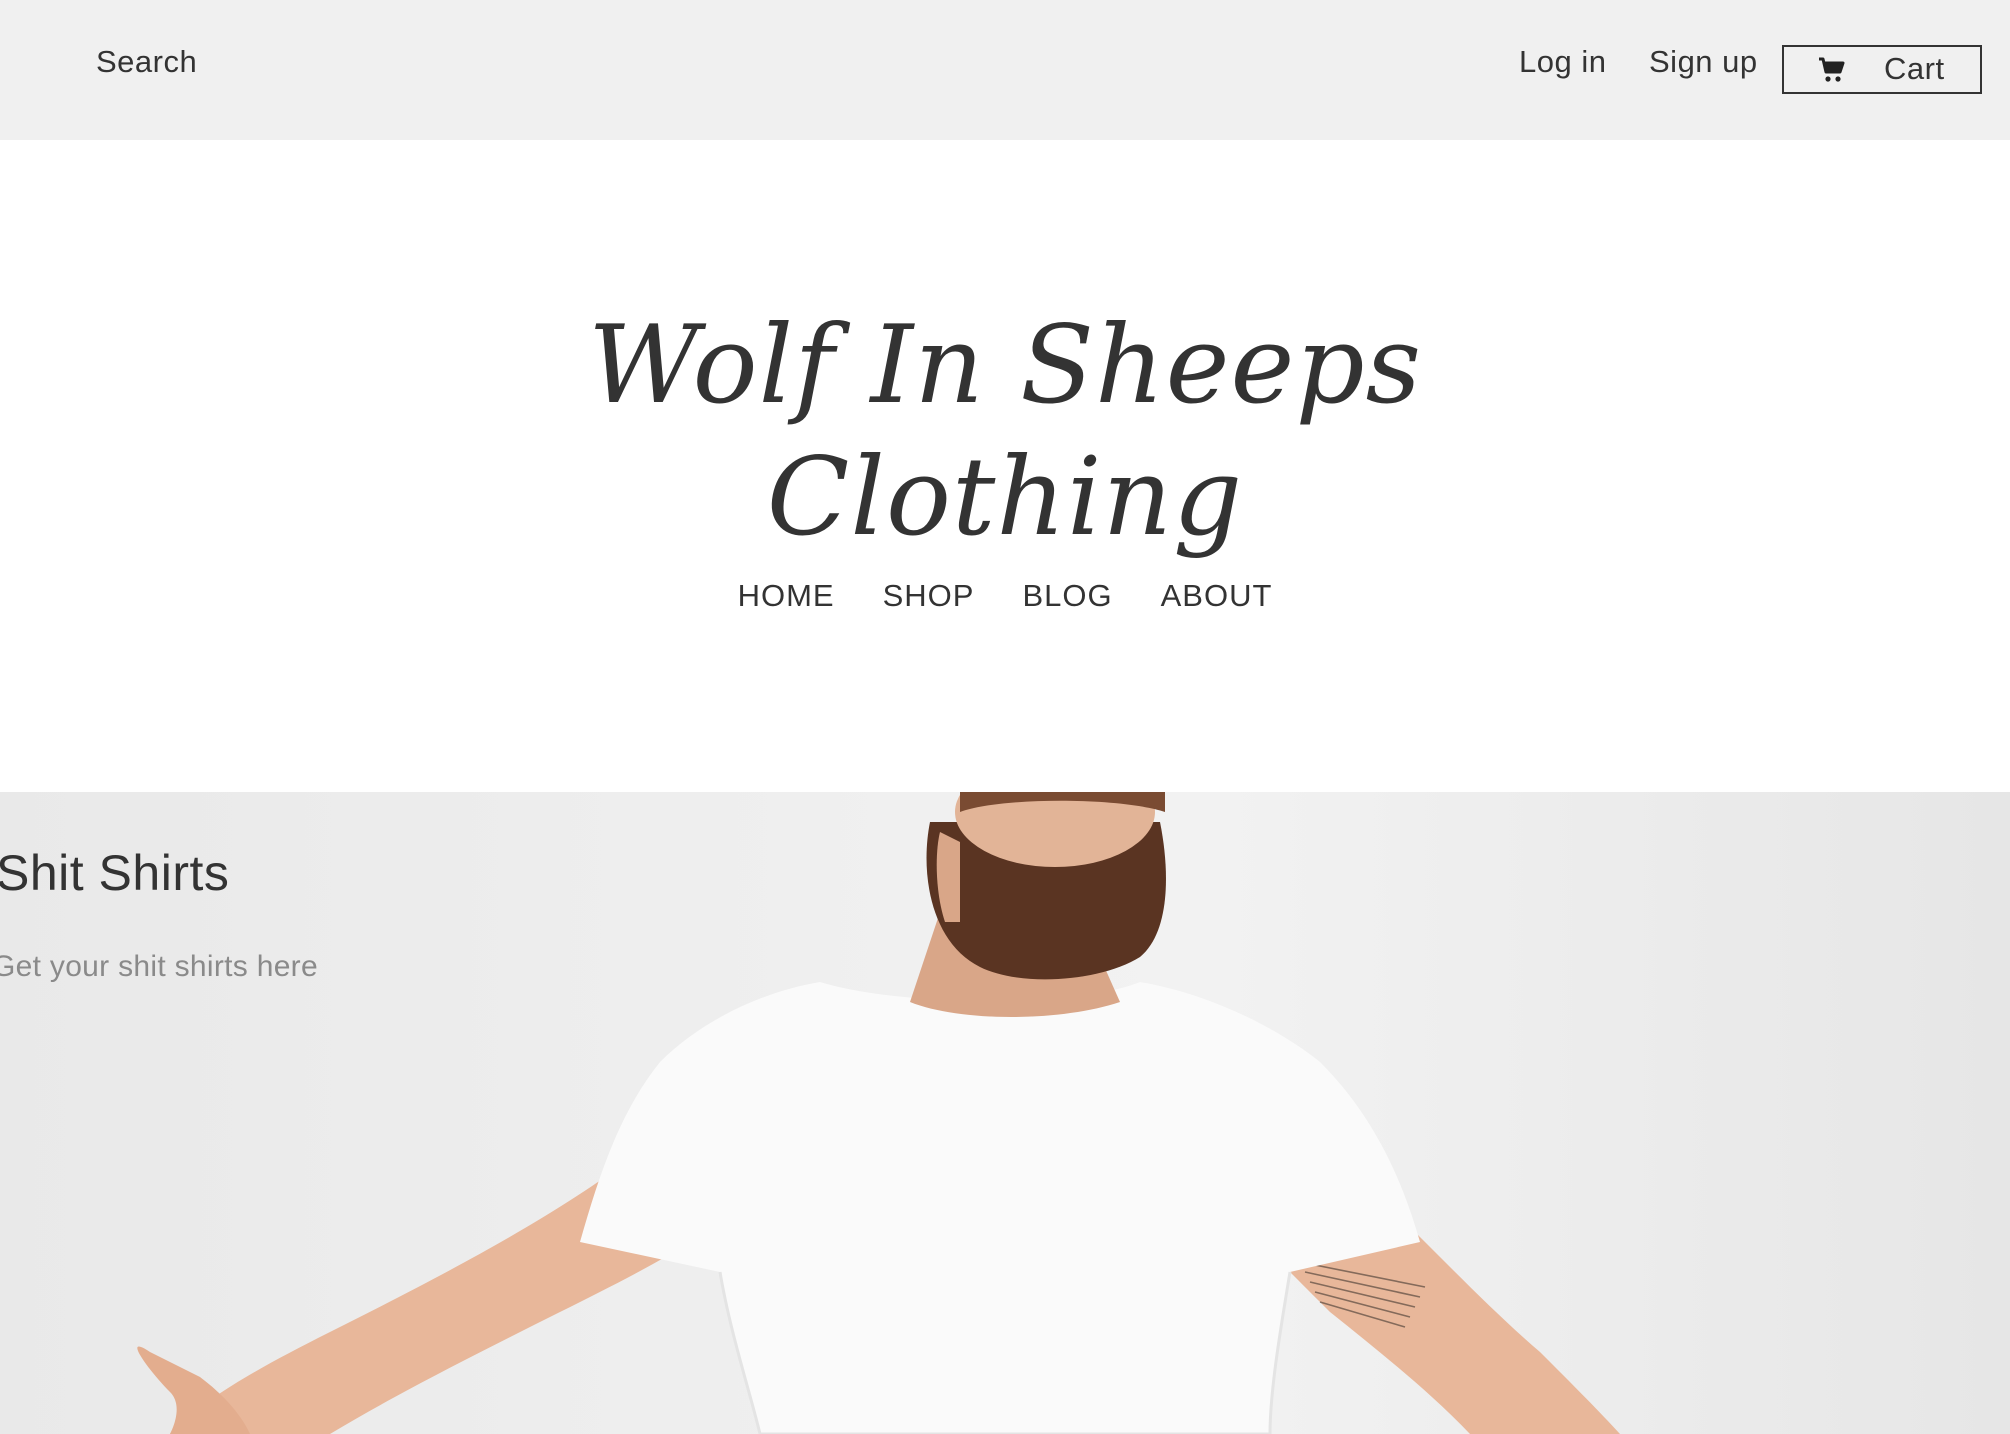 The image size is (2010, 1434). Describe the element at coordinates (1005, 365) in the screenshot. I see `logo-line-1: Wolf In Sheeps` at that location.